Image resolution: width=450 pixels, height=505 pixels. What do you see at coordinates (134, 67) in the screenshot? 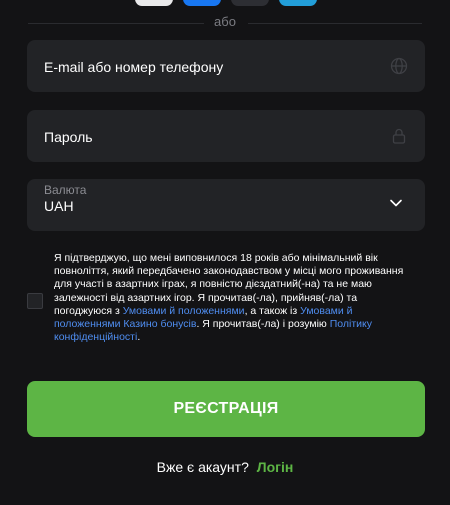
I see `email-phone-placeholder: E-mail або номер телефону` at bounding box center [134, 67].